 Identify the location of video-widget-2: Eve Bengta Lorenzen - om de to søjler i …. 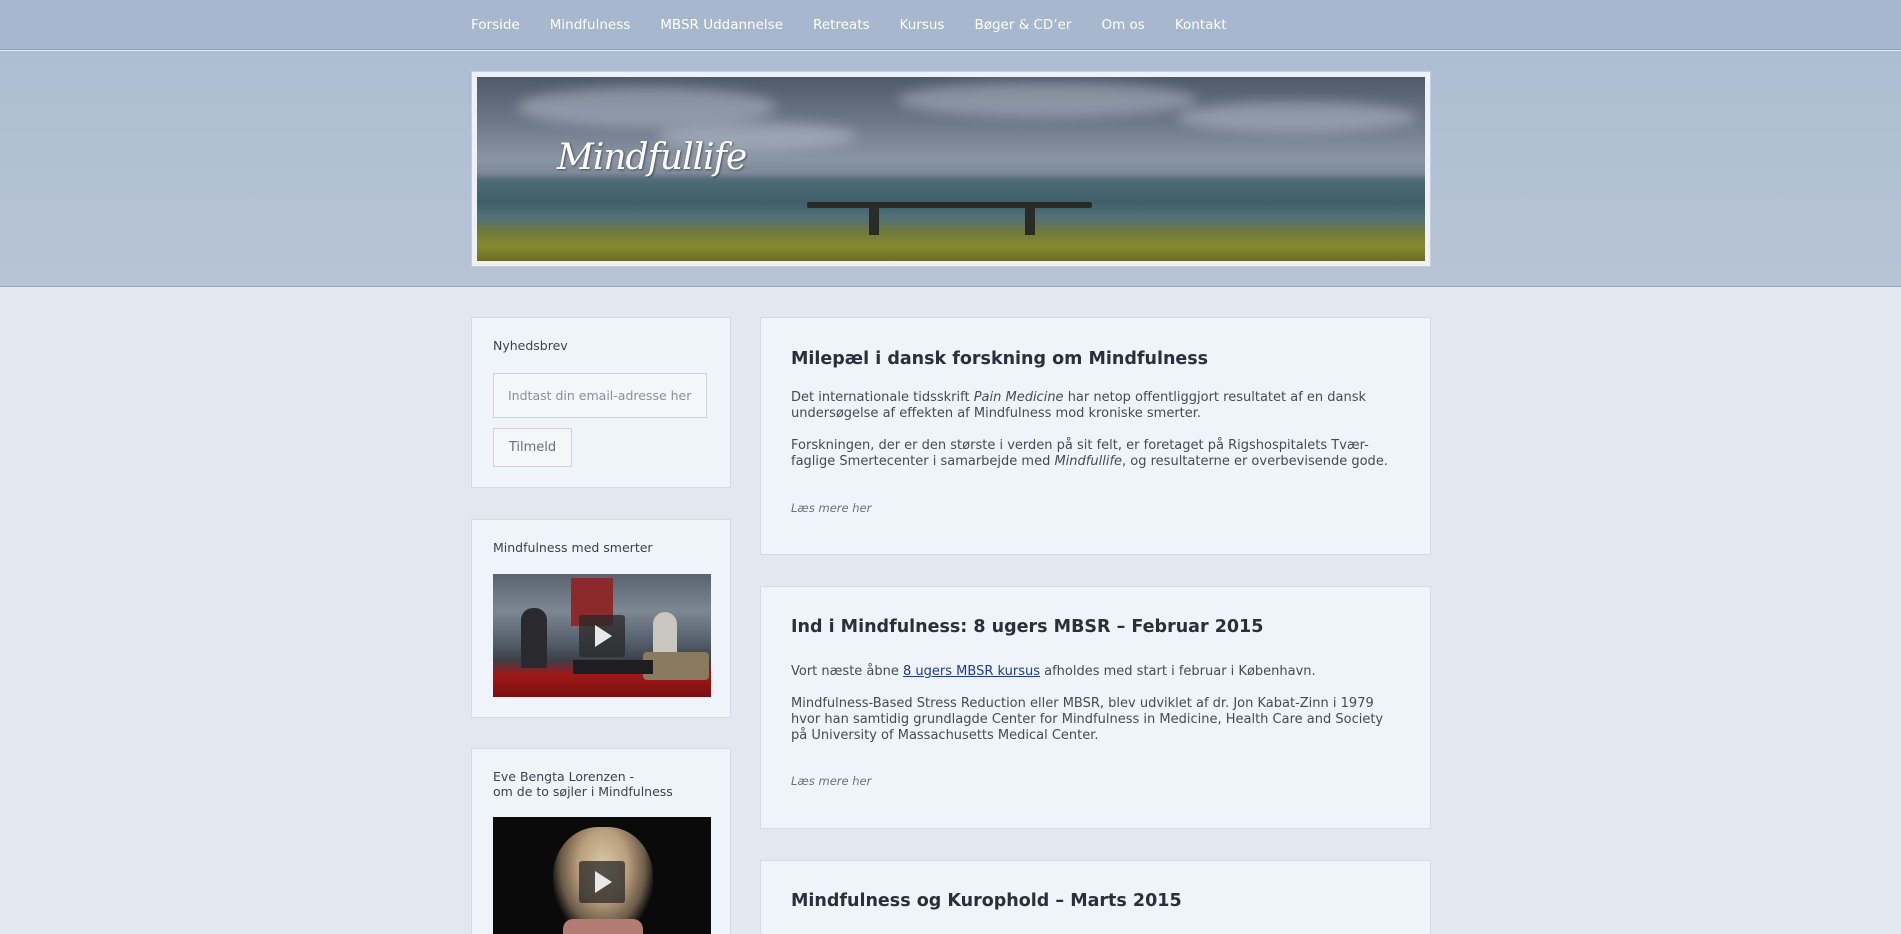
(601, 841).